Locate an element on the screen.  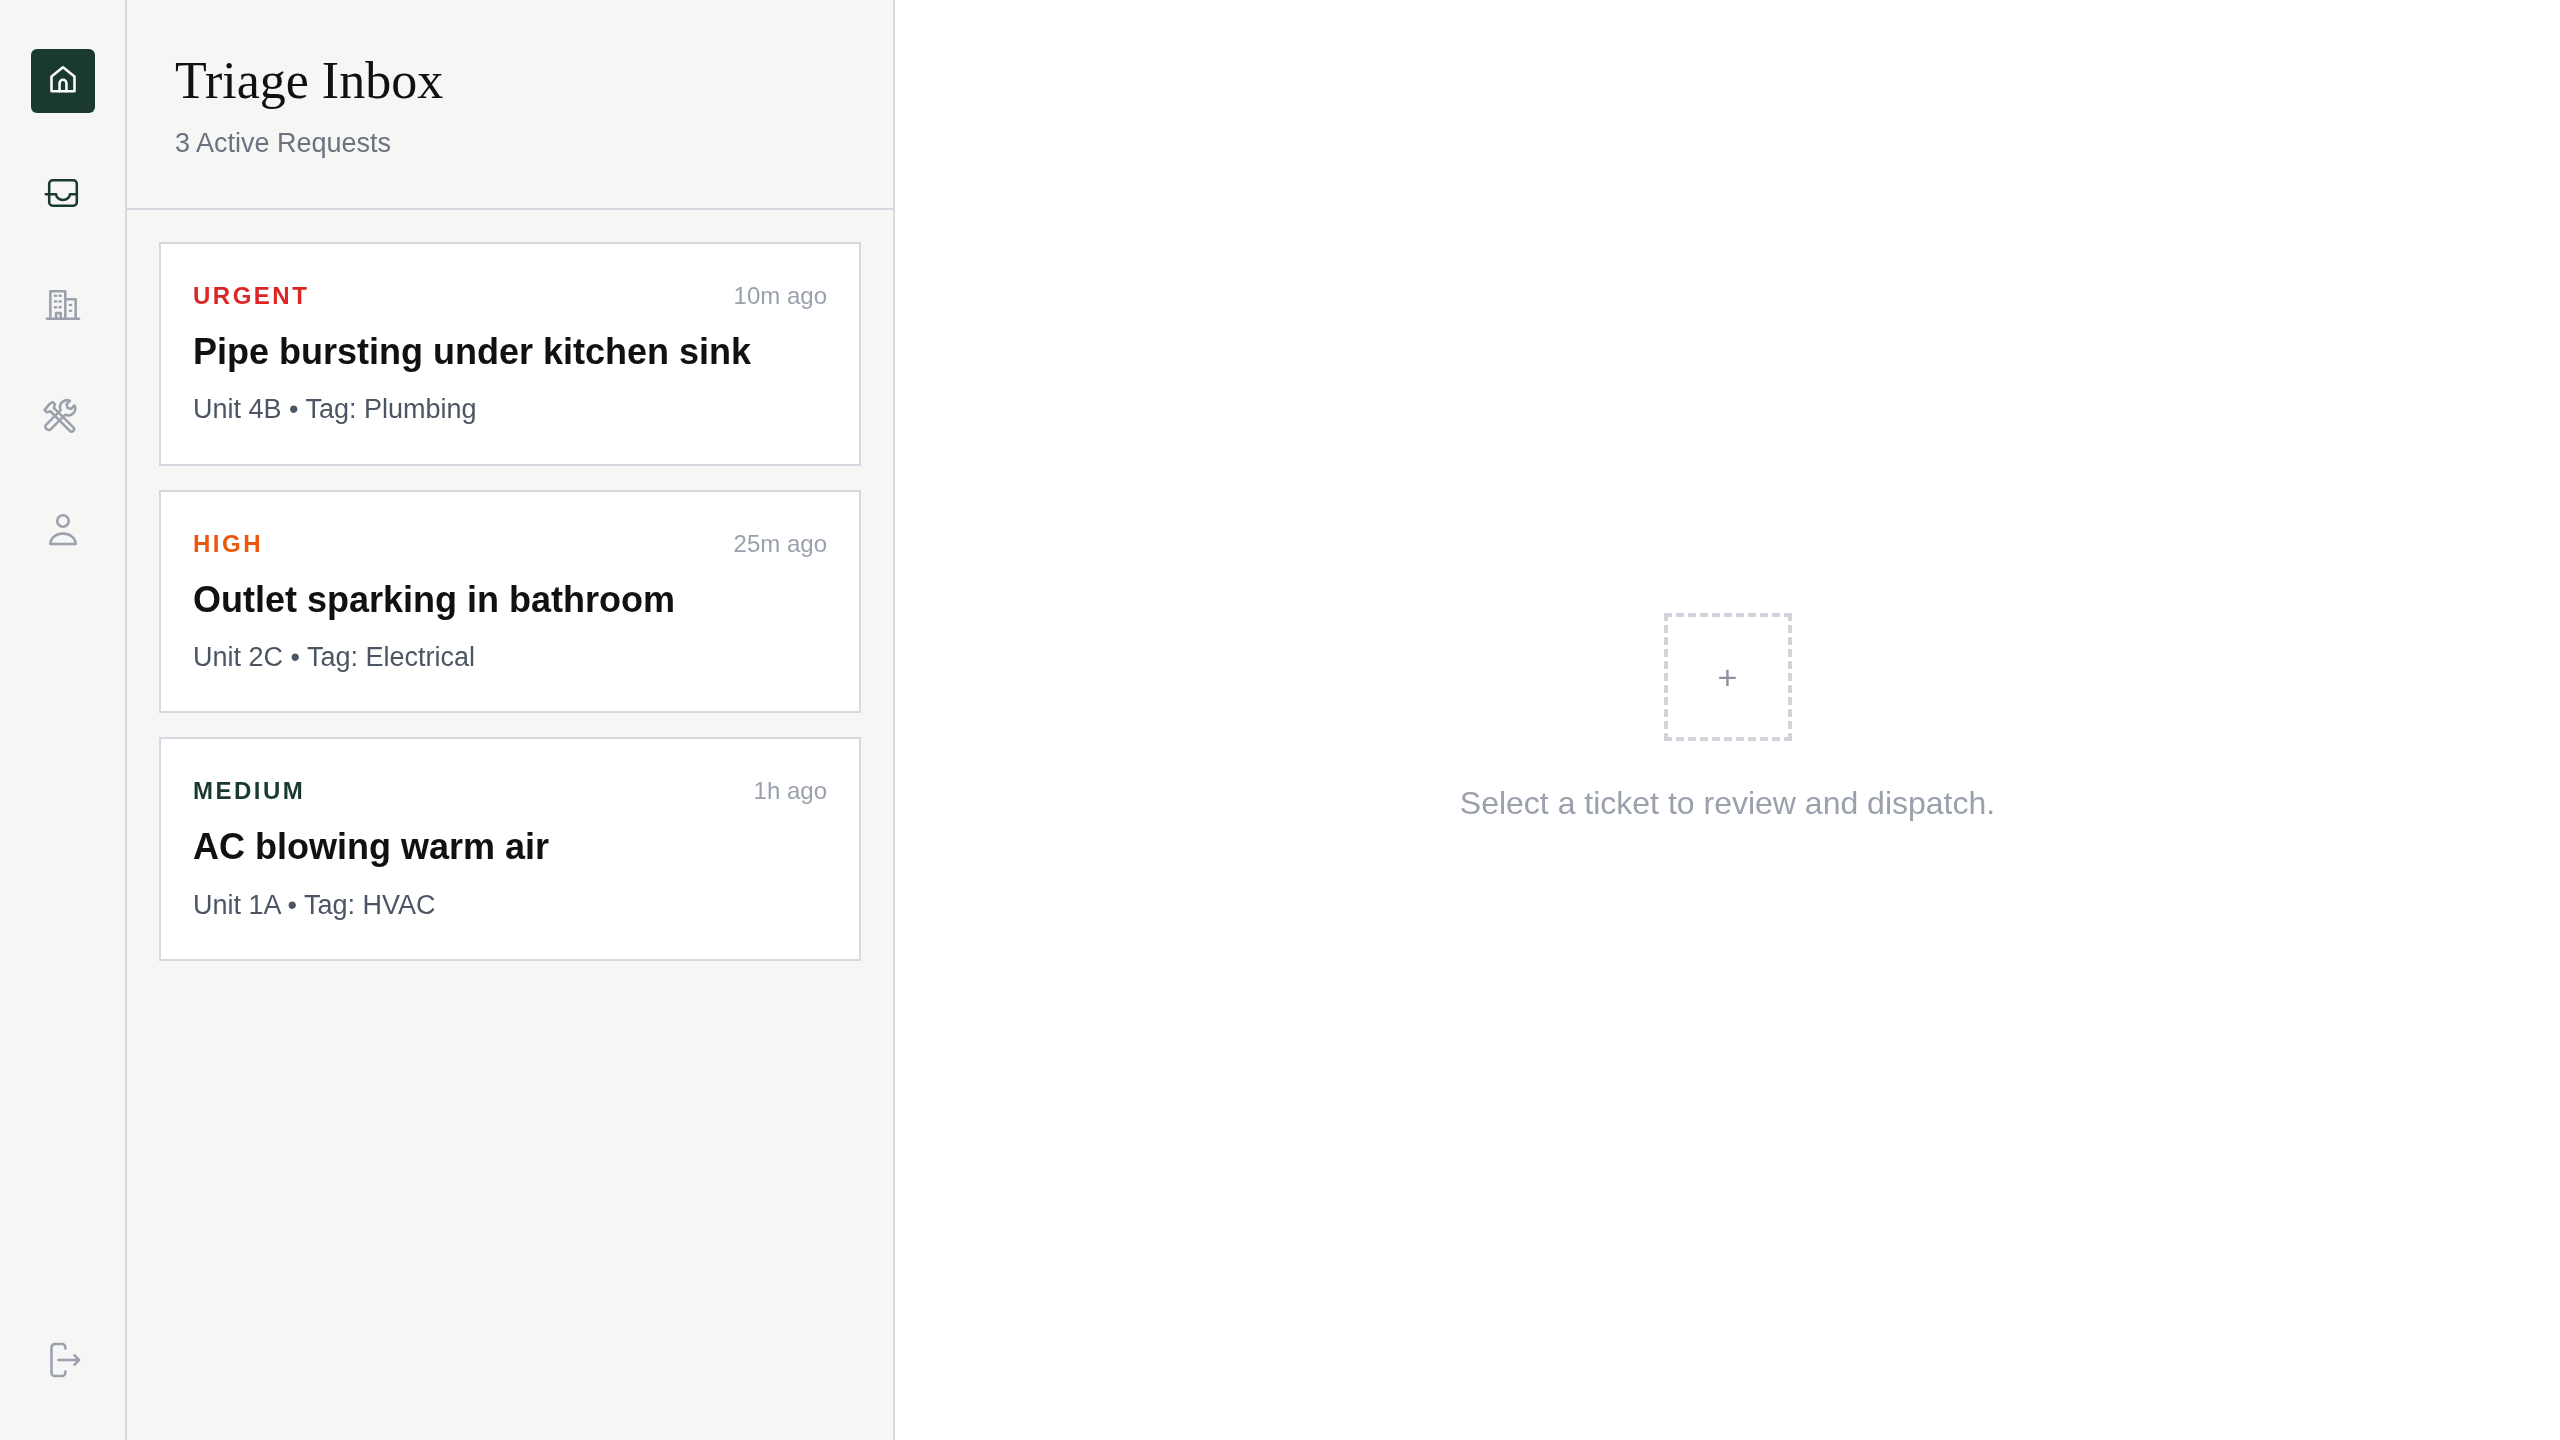
request-count: 3 Active Requests is located at coordinates (284, 144).